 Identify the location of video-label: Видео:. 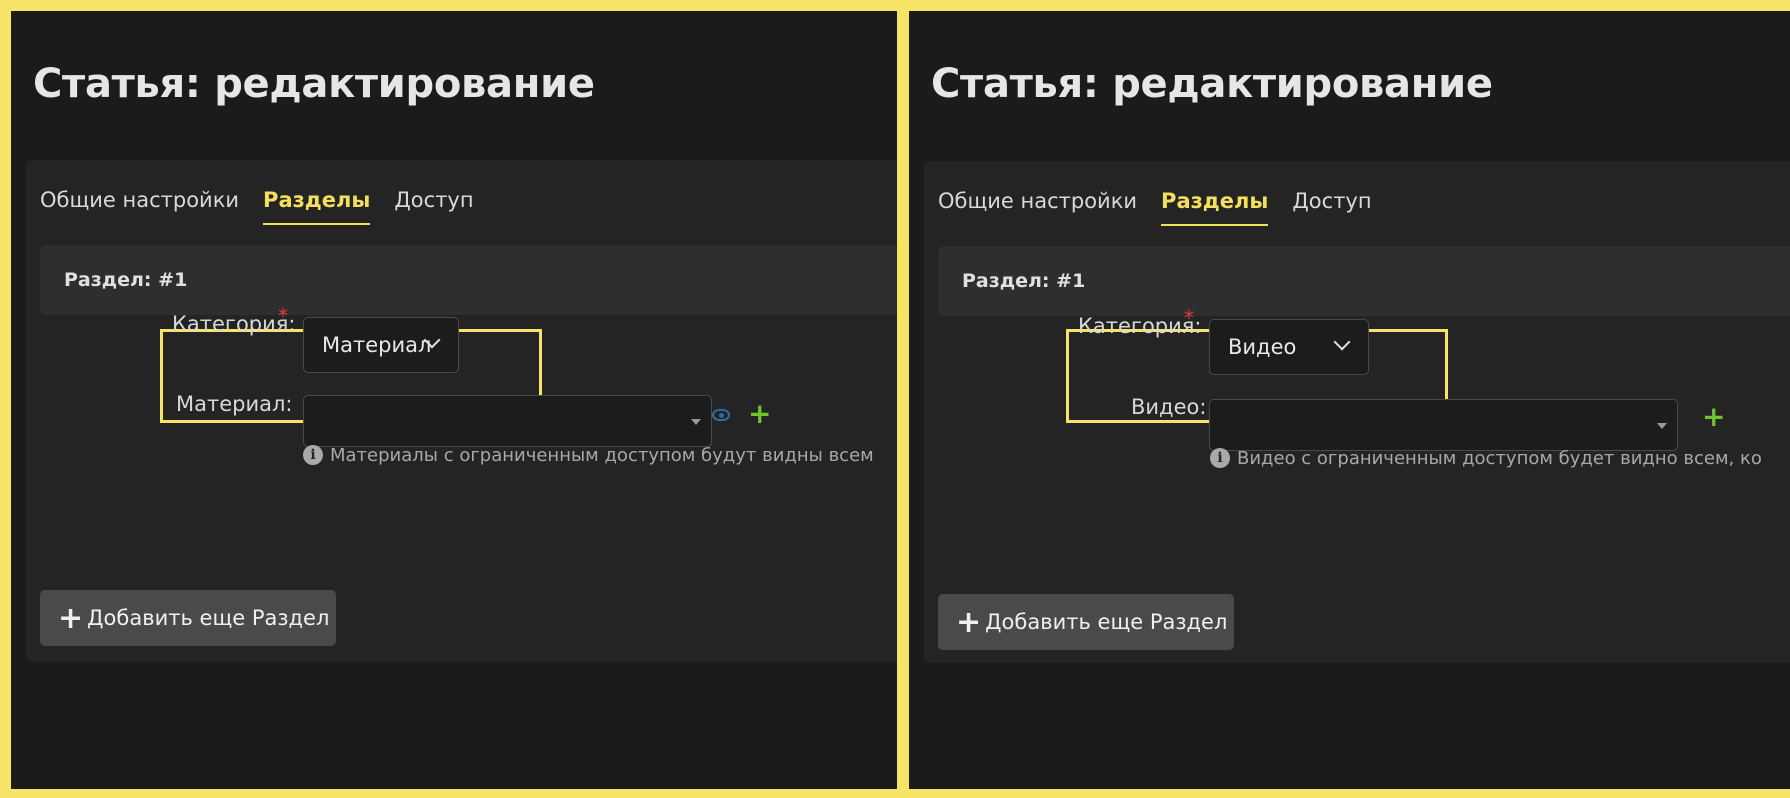
(1169, 407).